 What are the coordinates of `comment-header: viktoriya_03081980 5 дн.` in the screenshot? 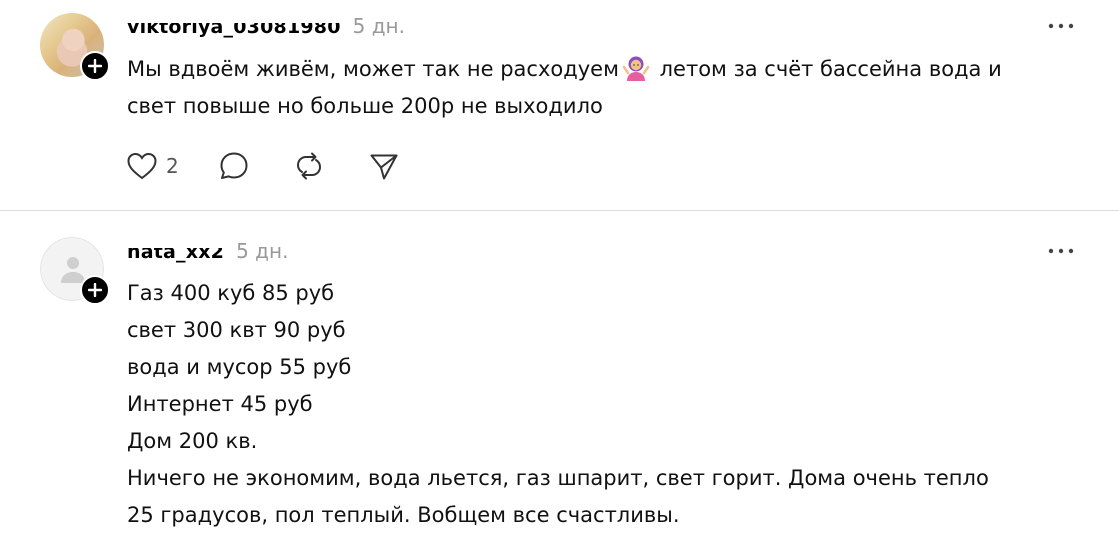 It's located at (266, 26).